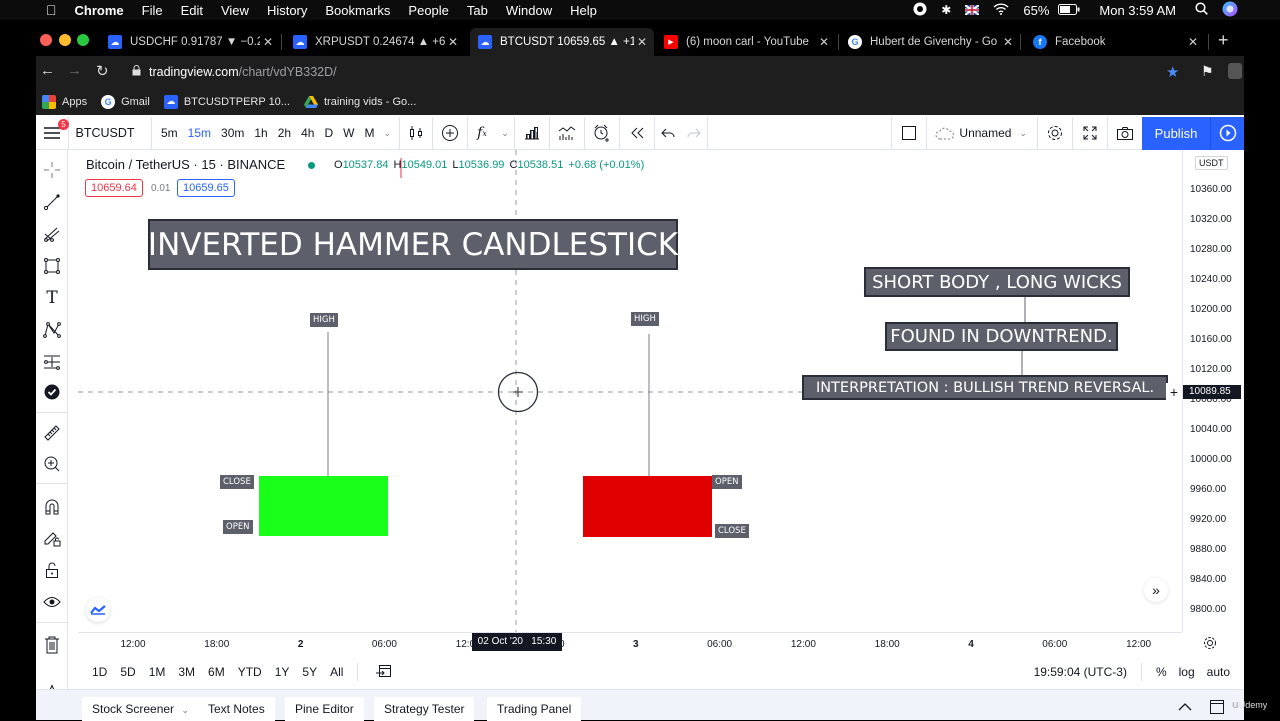 The width and height of the screenshot is (1280, 721). What do you see at coordinates (52, 602) in the screenshot?
I see `hide-drawings-eye-icon` at bounding box center [52, 602].